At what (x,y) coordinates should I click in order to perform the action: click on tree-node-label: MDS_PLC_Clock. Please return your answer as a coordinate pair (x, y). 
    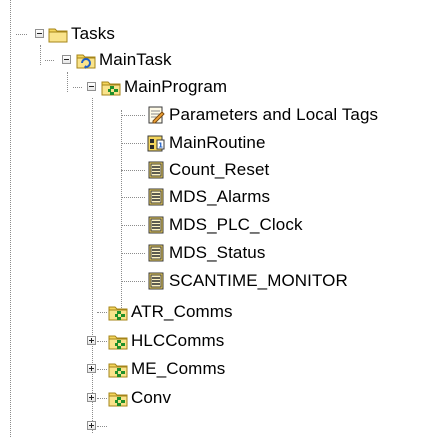
    Looking at the image, I should click on (236, 224).